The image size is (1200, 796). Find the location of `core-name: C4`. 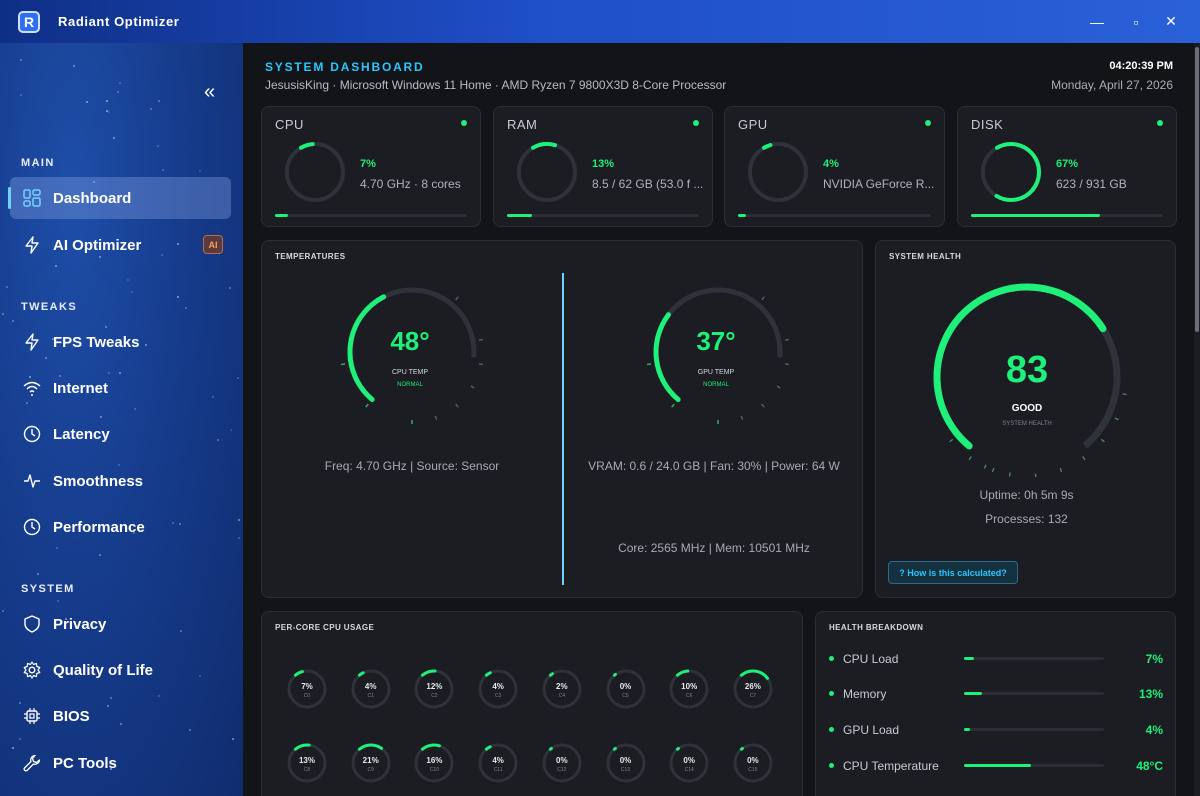

core-name: C4 is located at coordinates (561, 696).